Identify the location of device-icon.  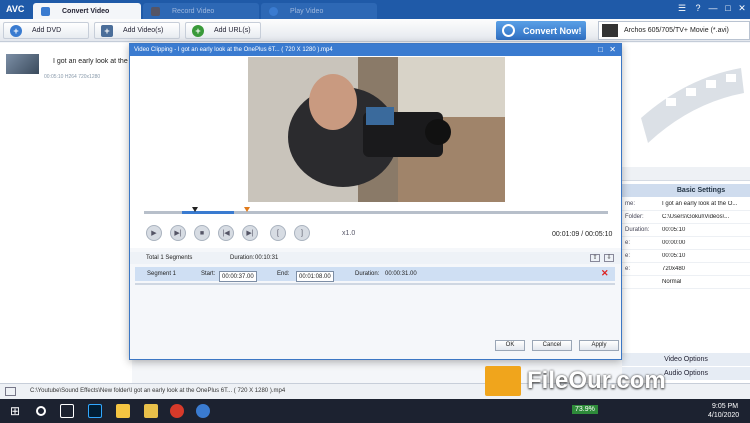
(610, 30).